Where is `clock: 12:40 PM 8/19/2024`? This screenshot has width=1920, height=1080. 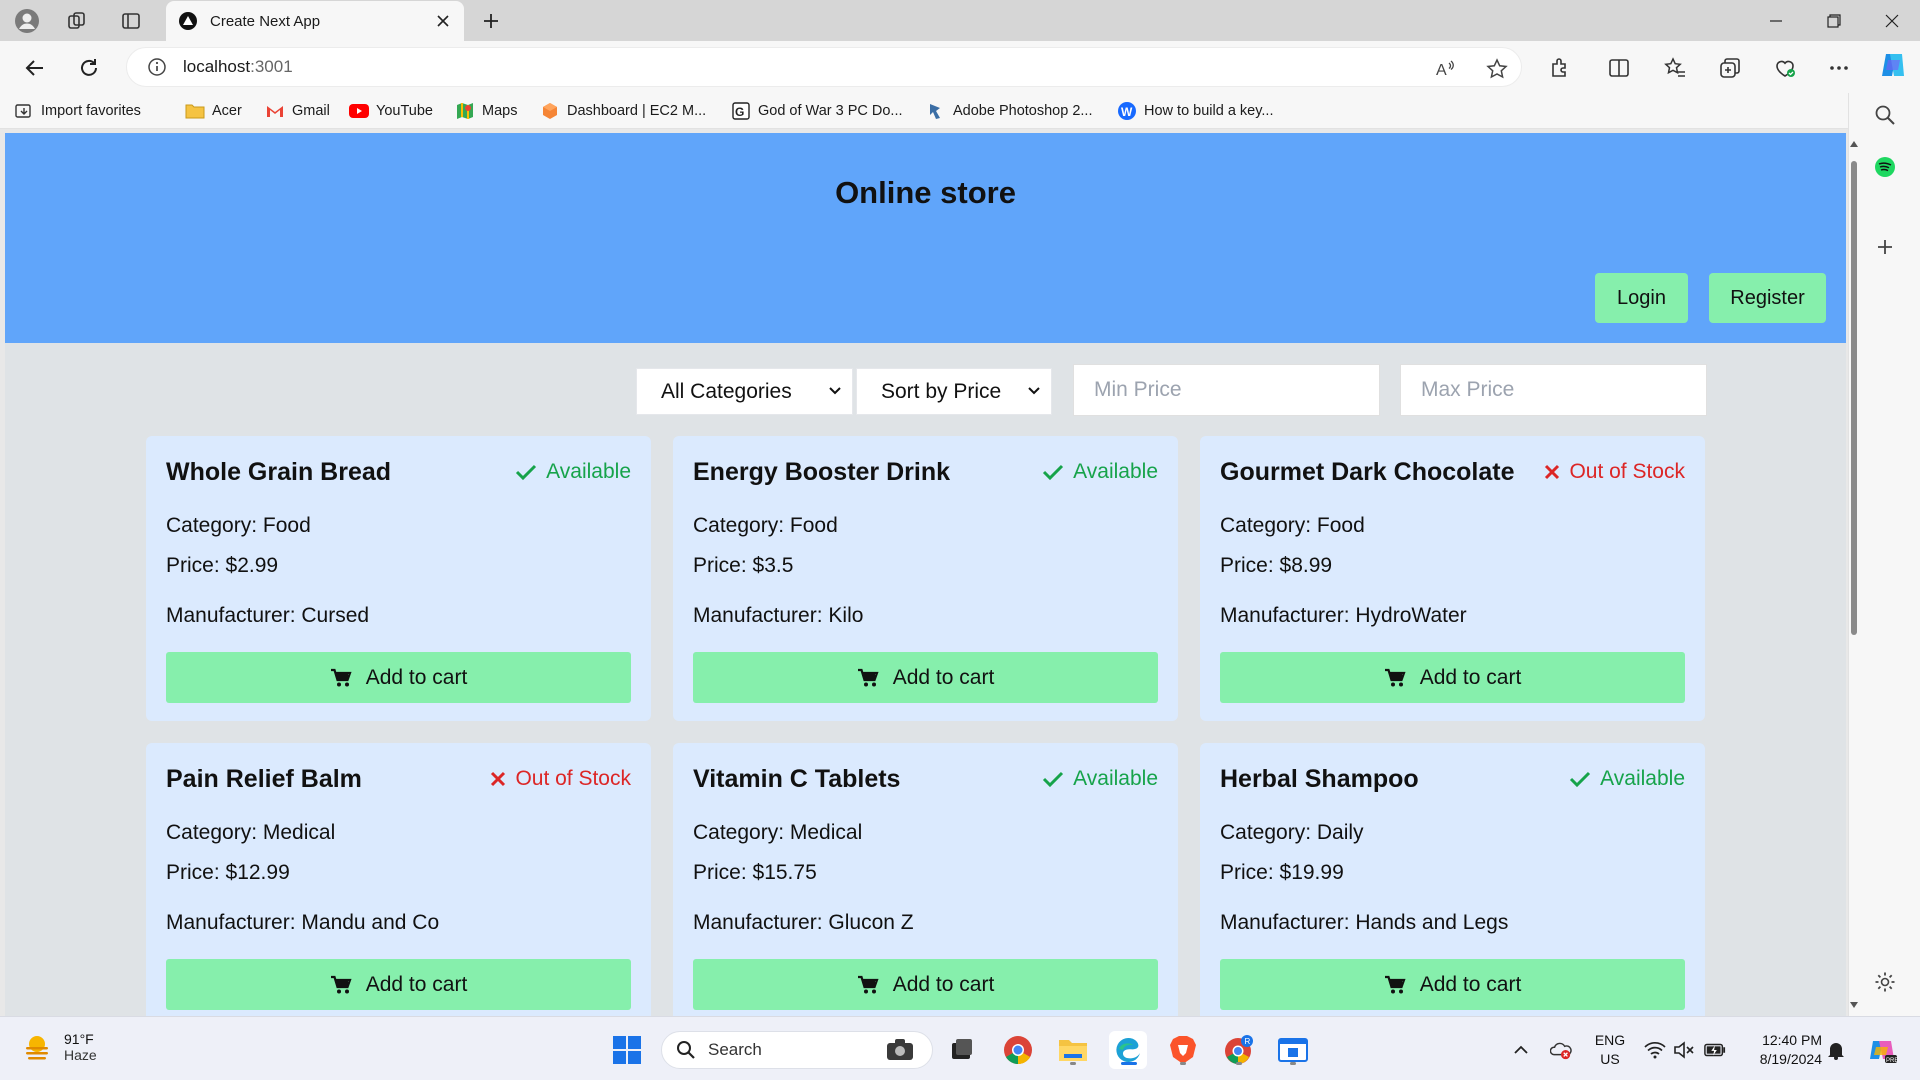
clock: 12:40 PM 8/19/2024 is located at coordinates (1782, 1050).